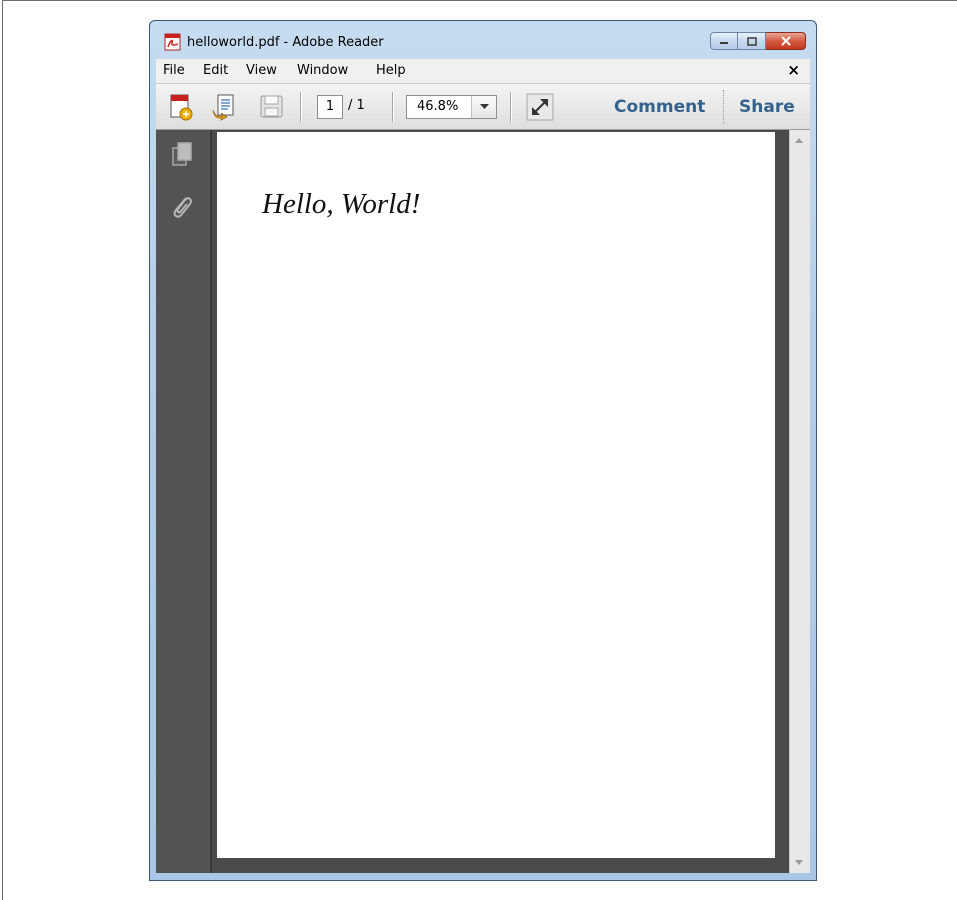  What do you see at coordinates (174, 70) in the screenshot?
I see `menu-file: File` at bounding box center [174, 70].